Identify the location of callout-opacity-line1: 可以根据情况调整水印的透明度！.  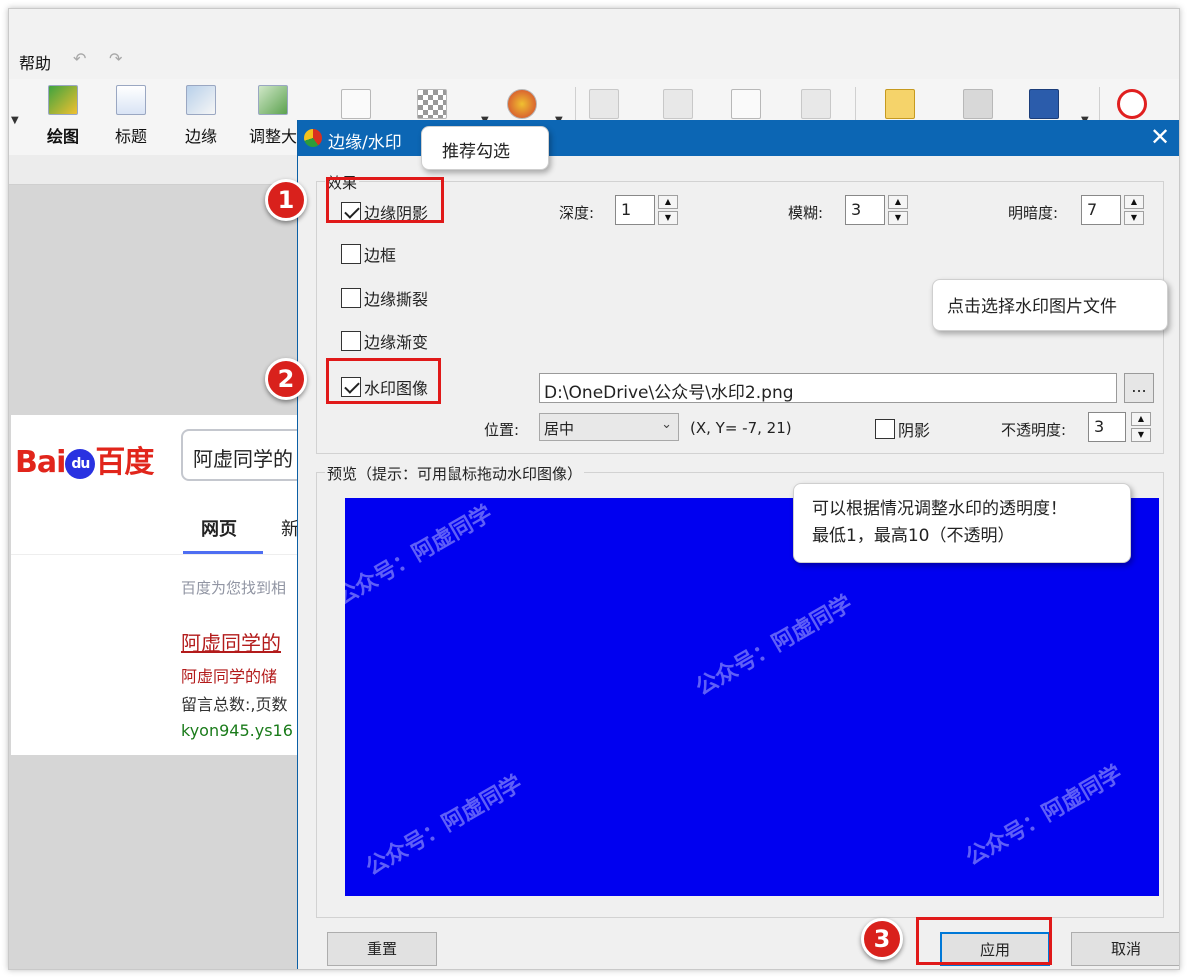
(939, 509).